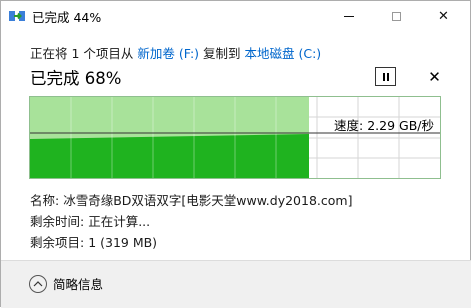  I want to click on source-link: 新加卷 (F:), so click(168, 53).